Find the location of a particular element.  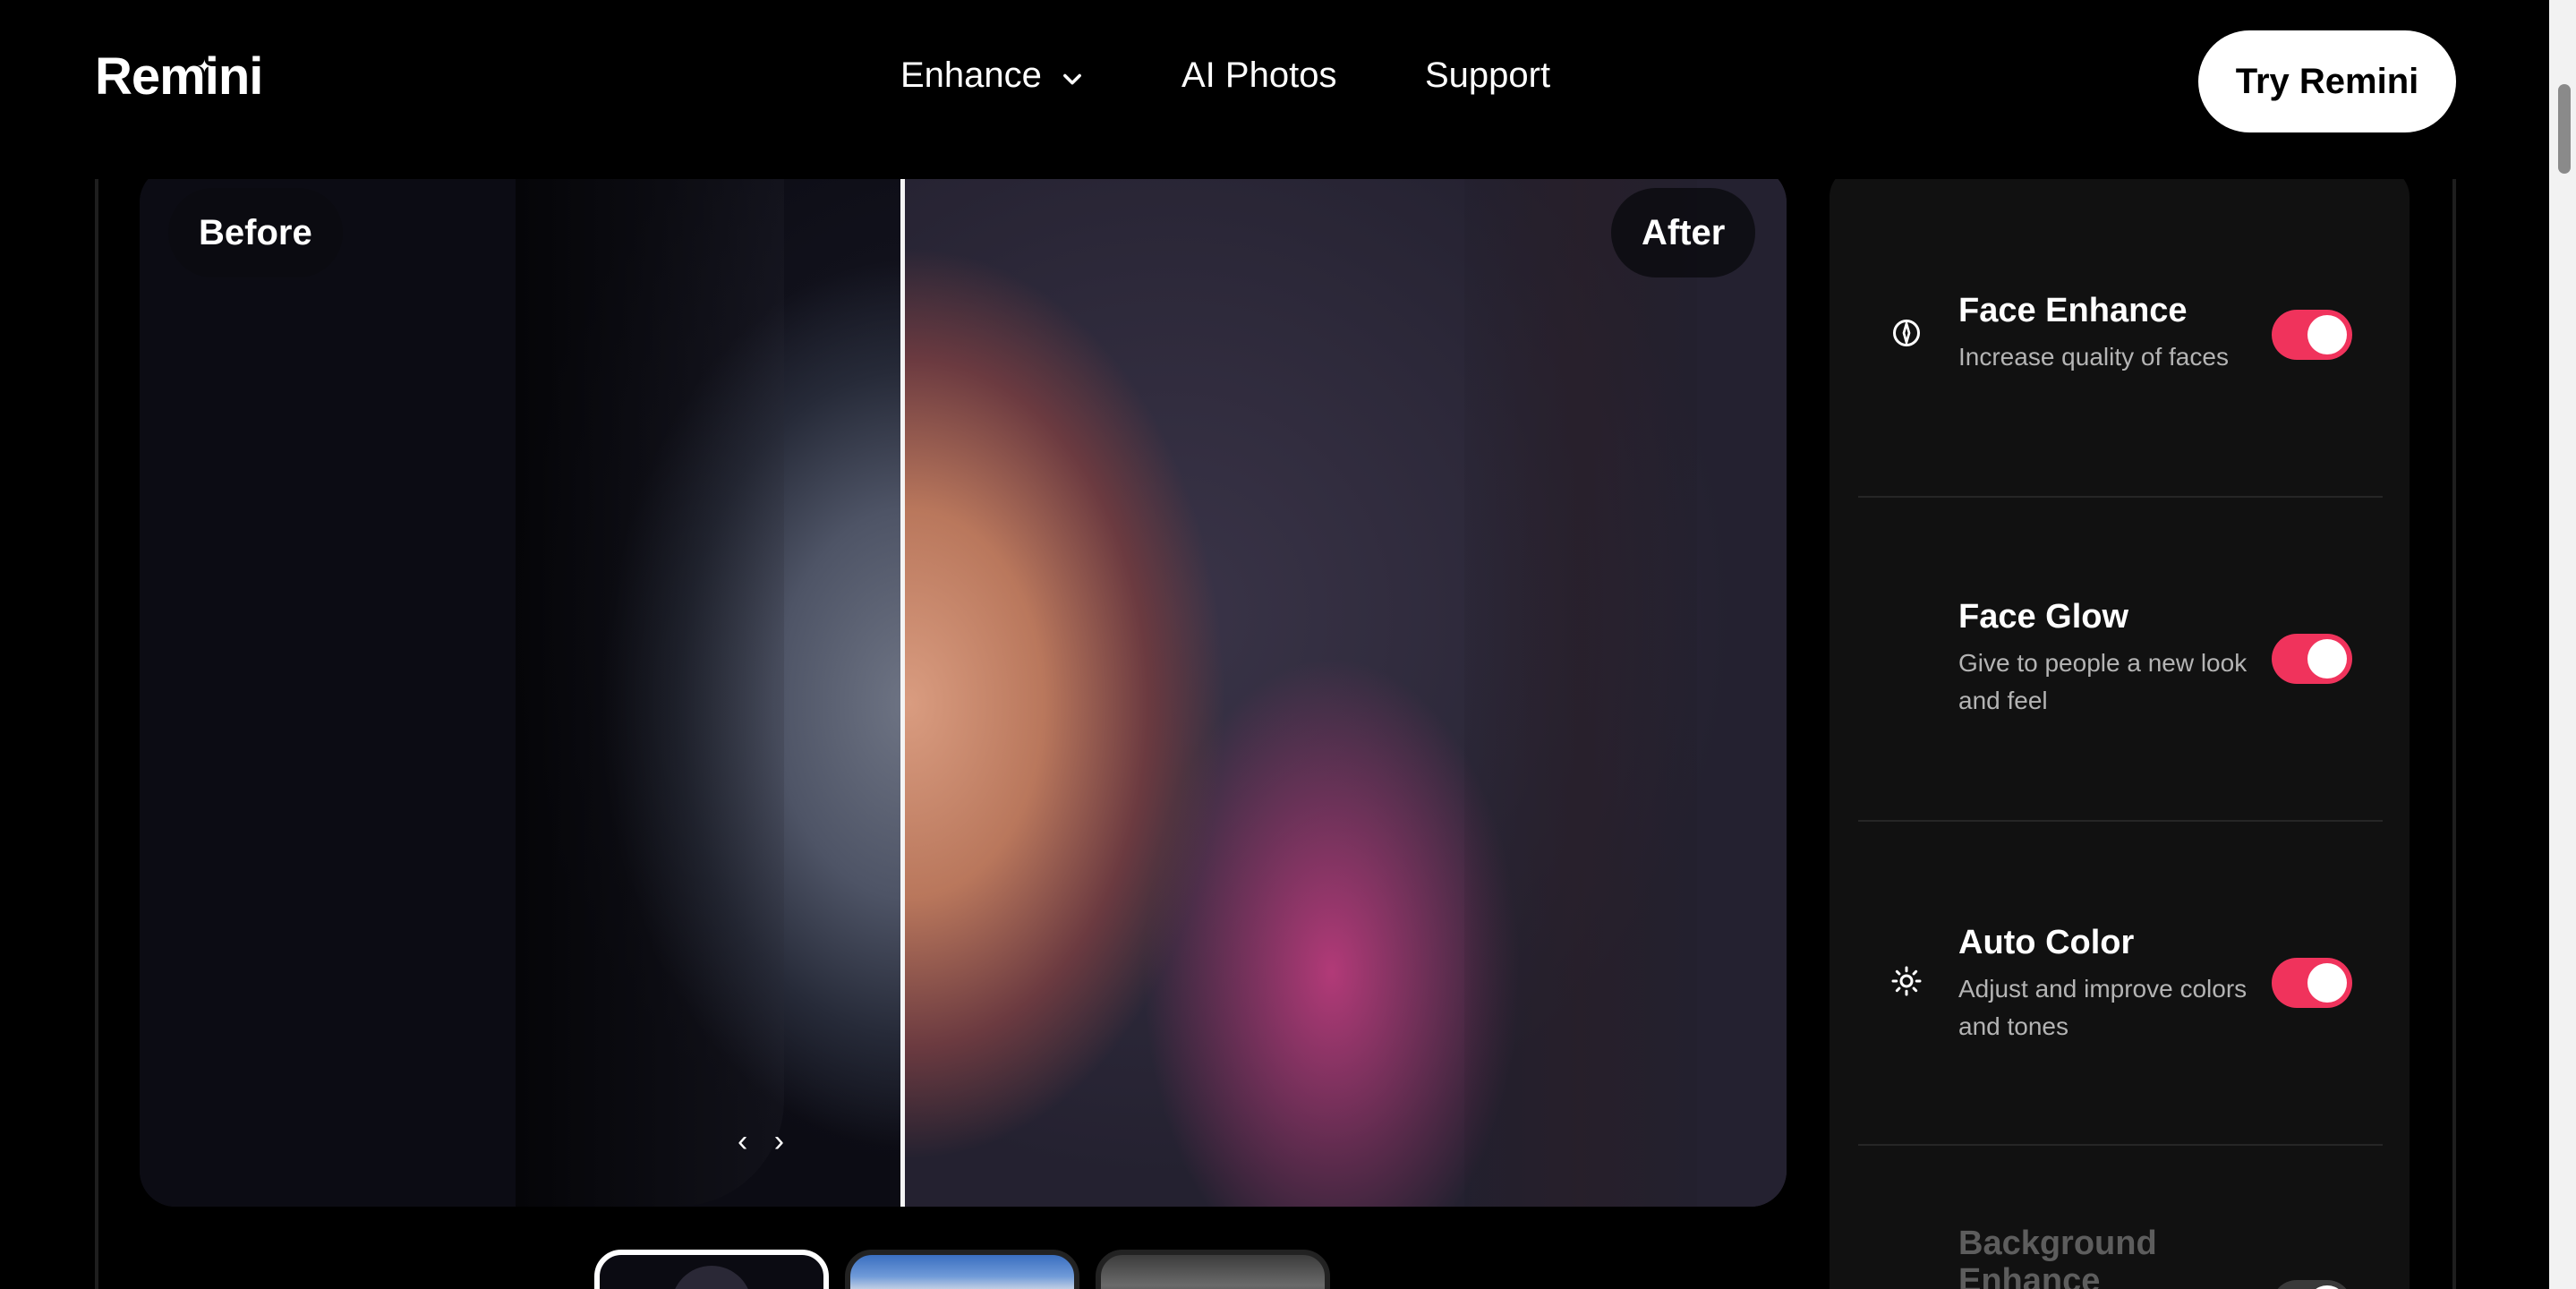

auto-color-toggle is located at coordinates (2312, 983).